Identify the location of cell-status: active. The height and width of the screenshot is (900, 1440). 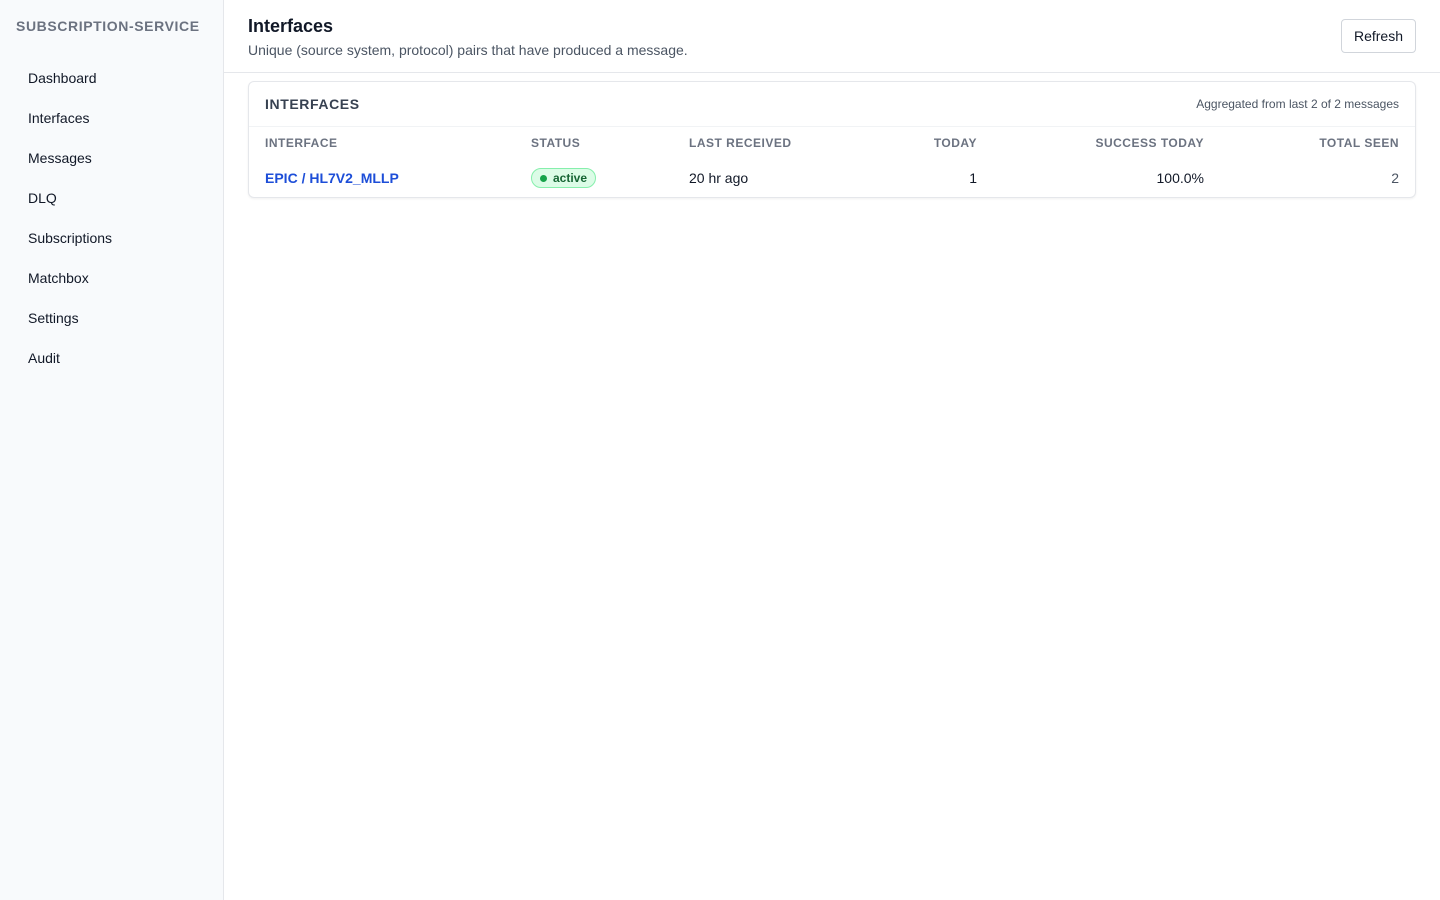
(594, 178).